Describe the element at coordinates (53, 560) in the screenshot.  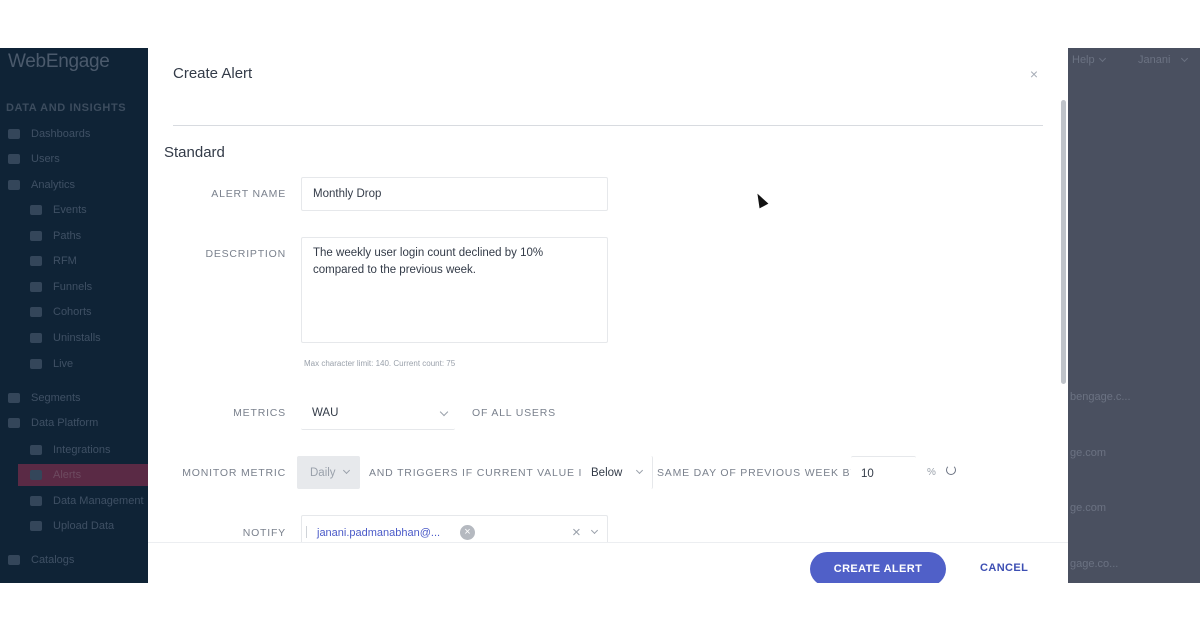
I see `sidebar-item-label: Catalogs` at that location.